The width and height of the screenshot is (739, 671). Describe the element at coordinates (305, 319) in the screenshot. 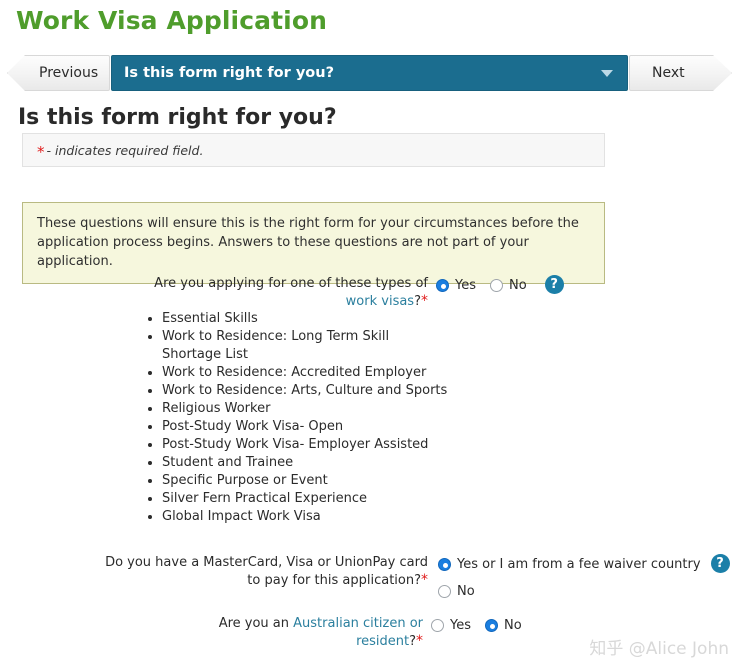

I see `list-item: Essential Skills` at that location.